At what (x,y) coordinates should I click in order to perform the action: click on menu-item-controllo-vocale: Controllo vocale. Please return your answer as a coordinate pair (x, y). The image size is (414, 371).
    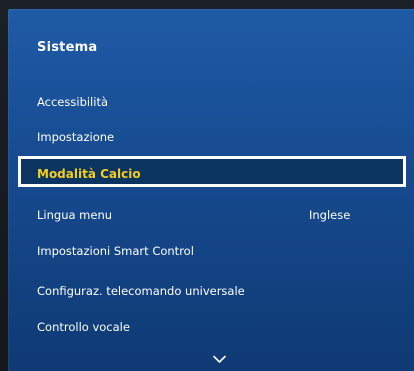
    Looking at the image, I should click on (83, 327).